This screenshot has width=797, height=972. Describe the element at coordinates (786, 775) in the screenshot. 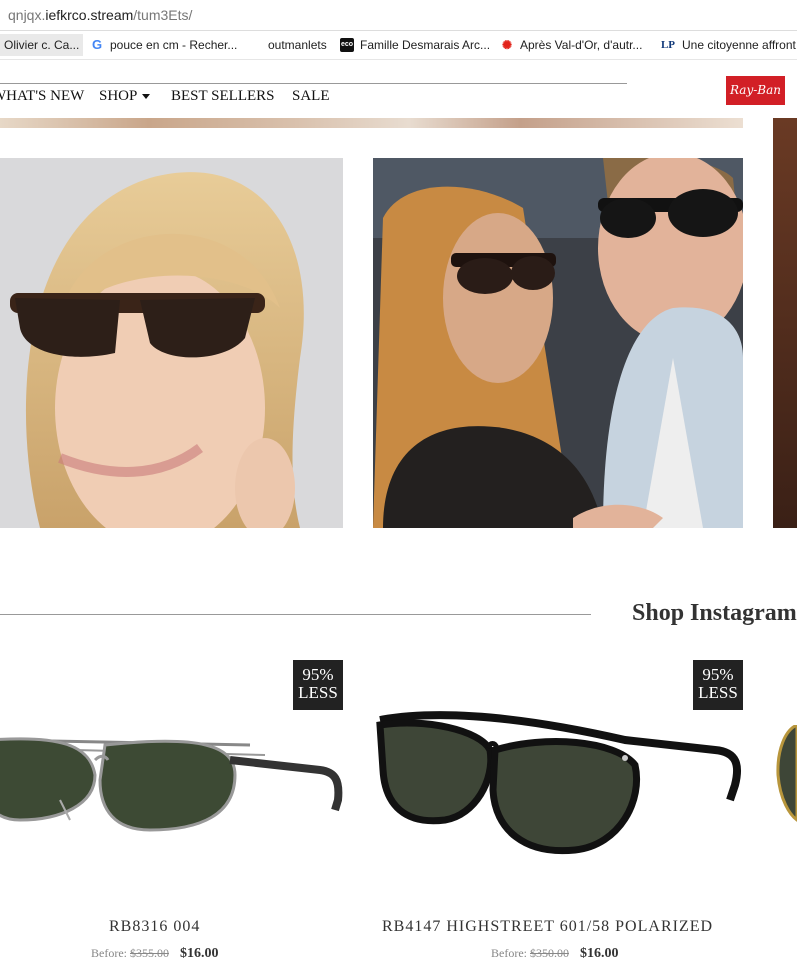

I see `product-image-partial` at that location.